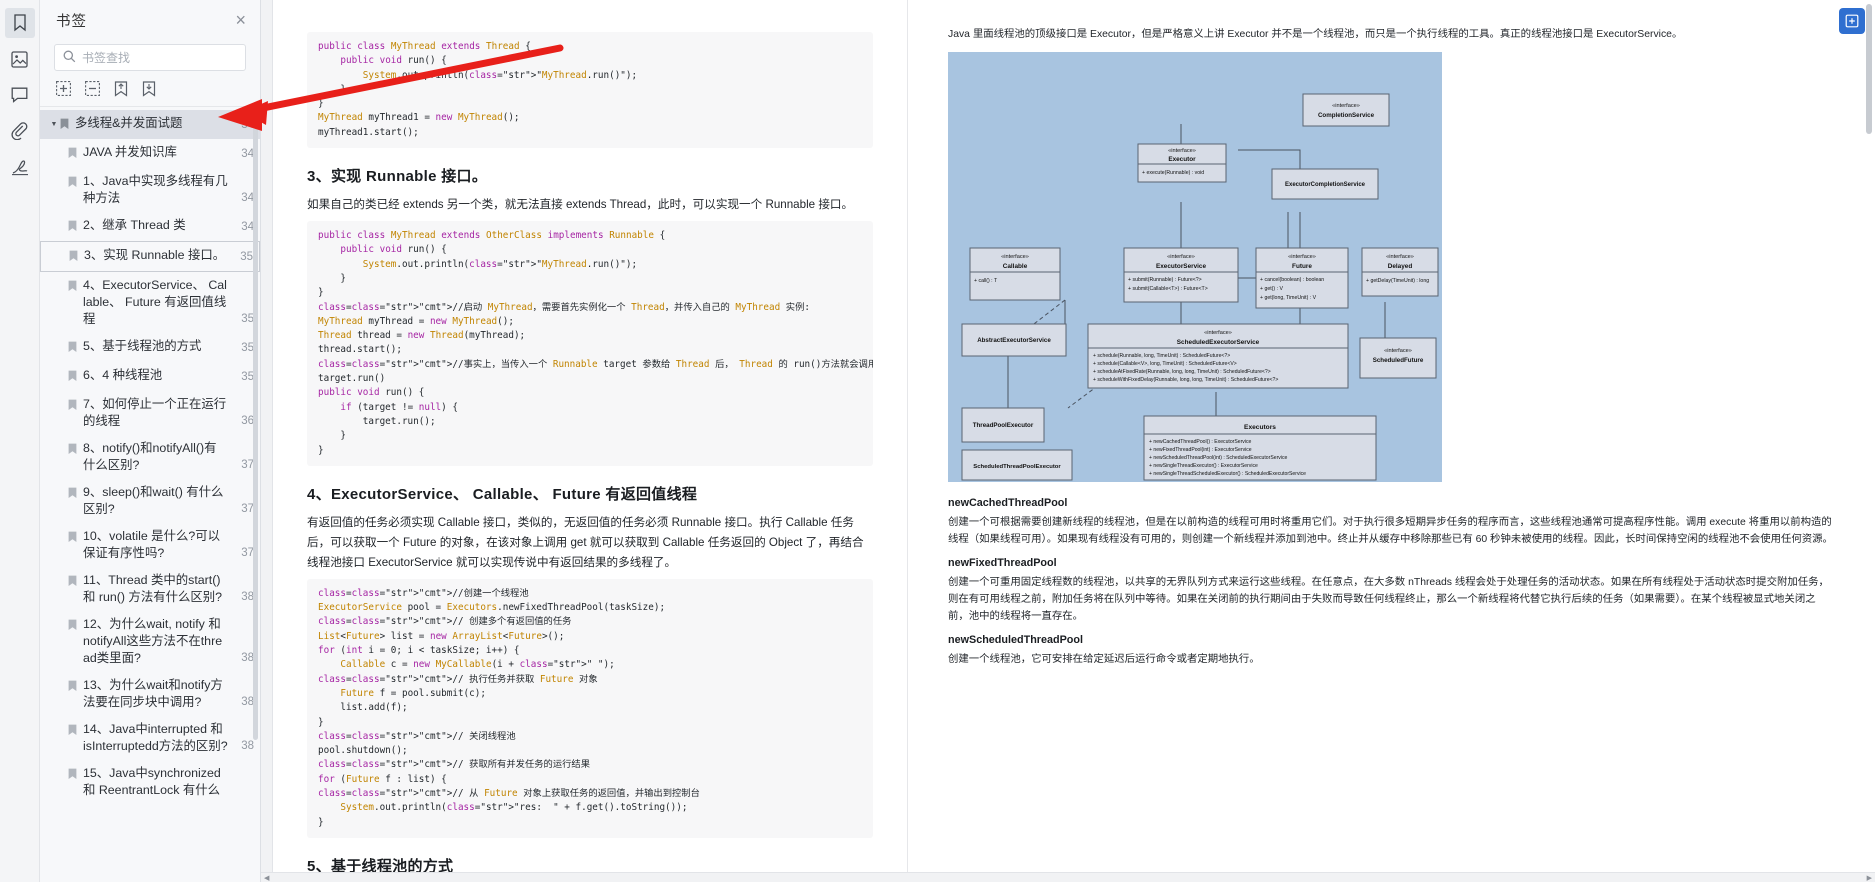  I want to click on bookmark-item: 15、Java中synchronized 和 ReentrantLock 有什么, so click(150, 782).